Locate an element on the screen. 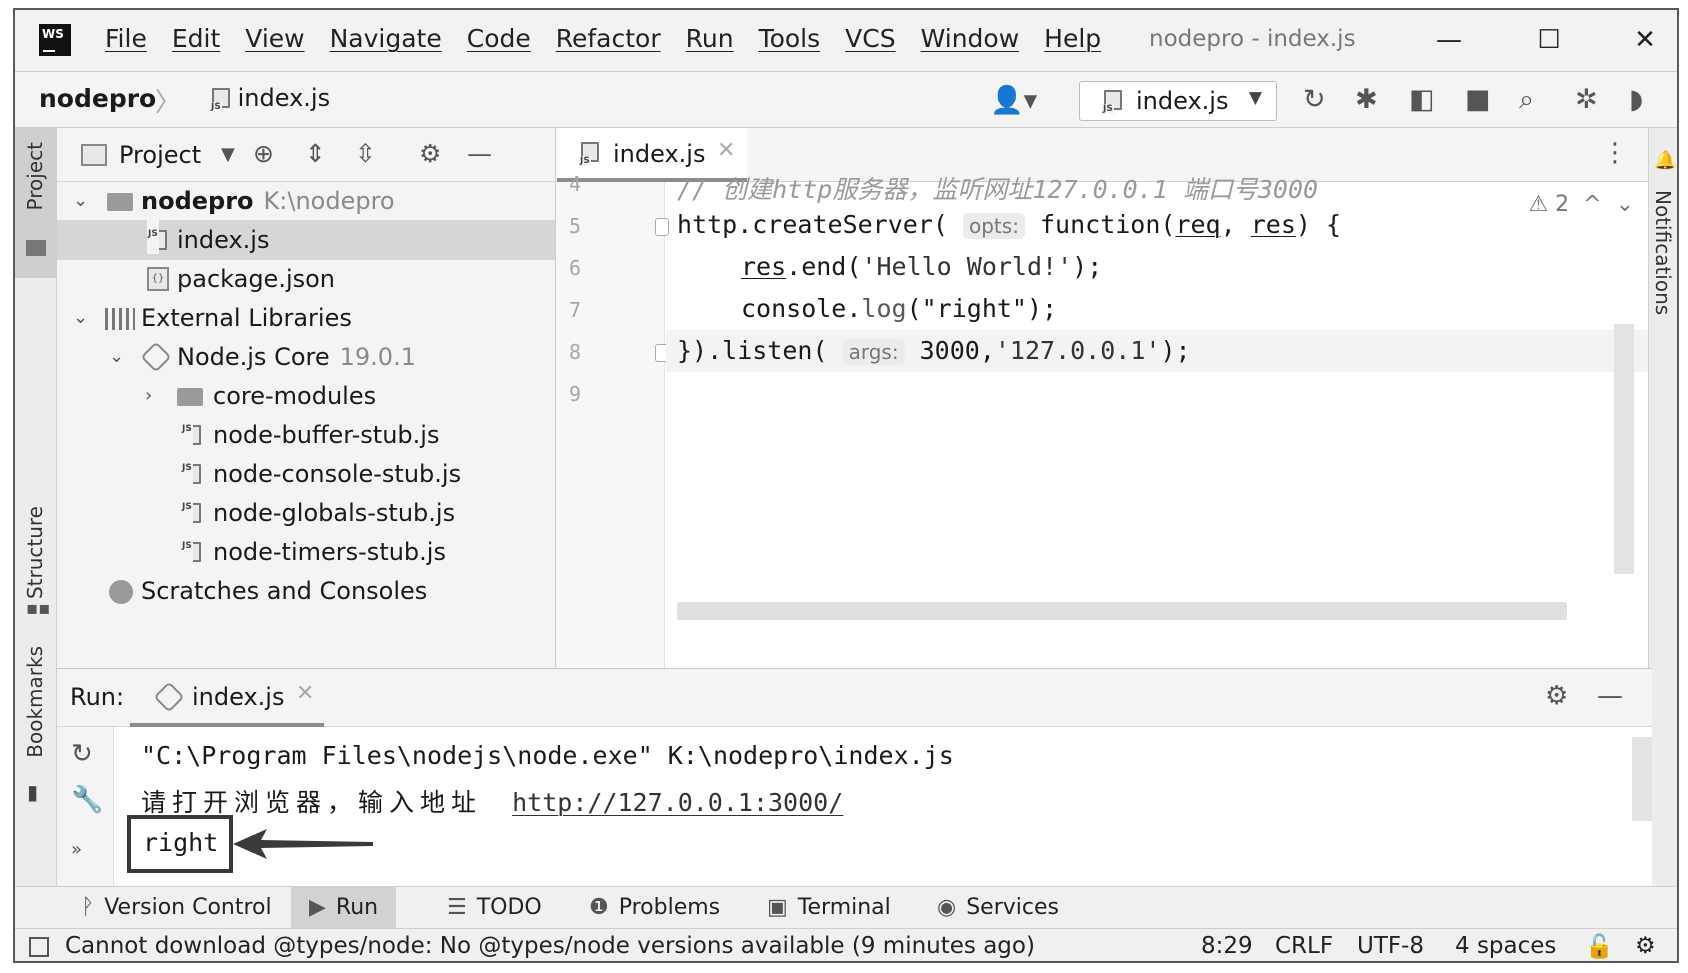 The image size is (1688, 973). tree-item-external-libraries: ⌄ External Libraries is located at coordinates (306, 318).